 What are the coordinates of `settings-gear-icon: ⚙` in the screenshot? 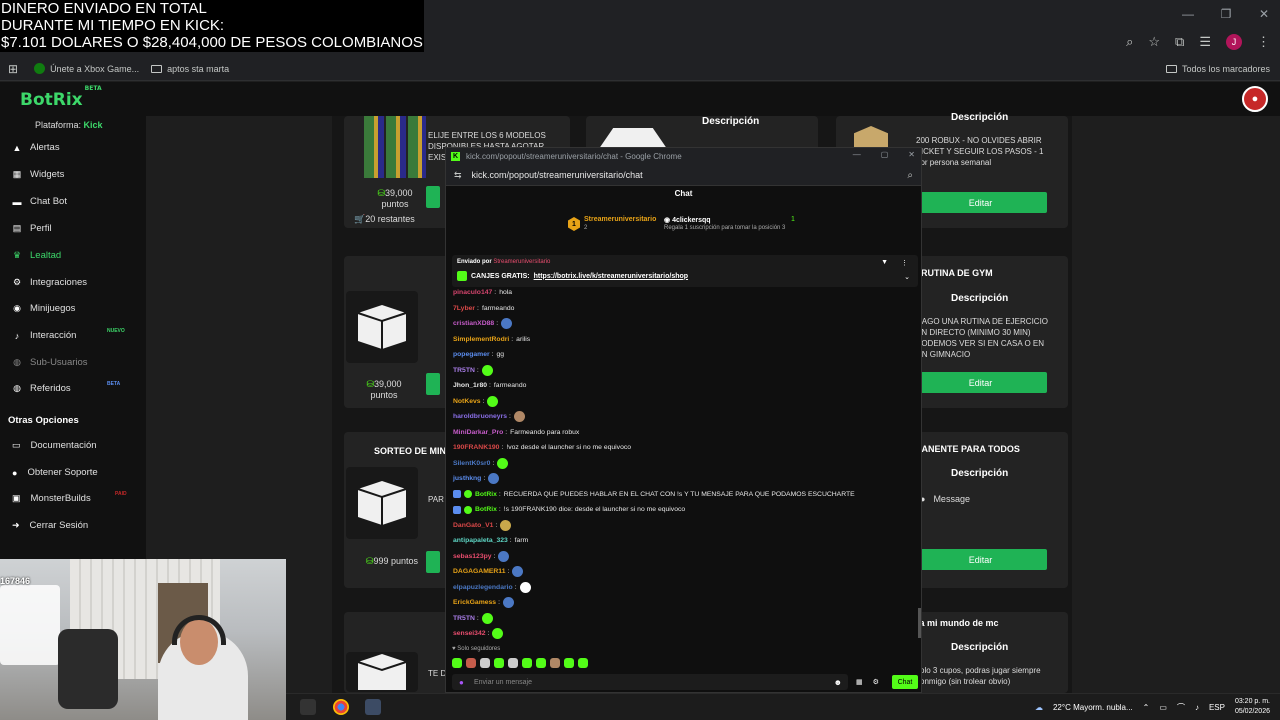 It's located at (876, 682).